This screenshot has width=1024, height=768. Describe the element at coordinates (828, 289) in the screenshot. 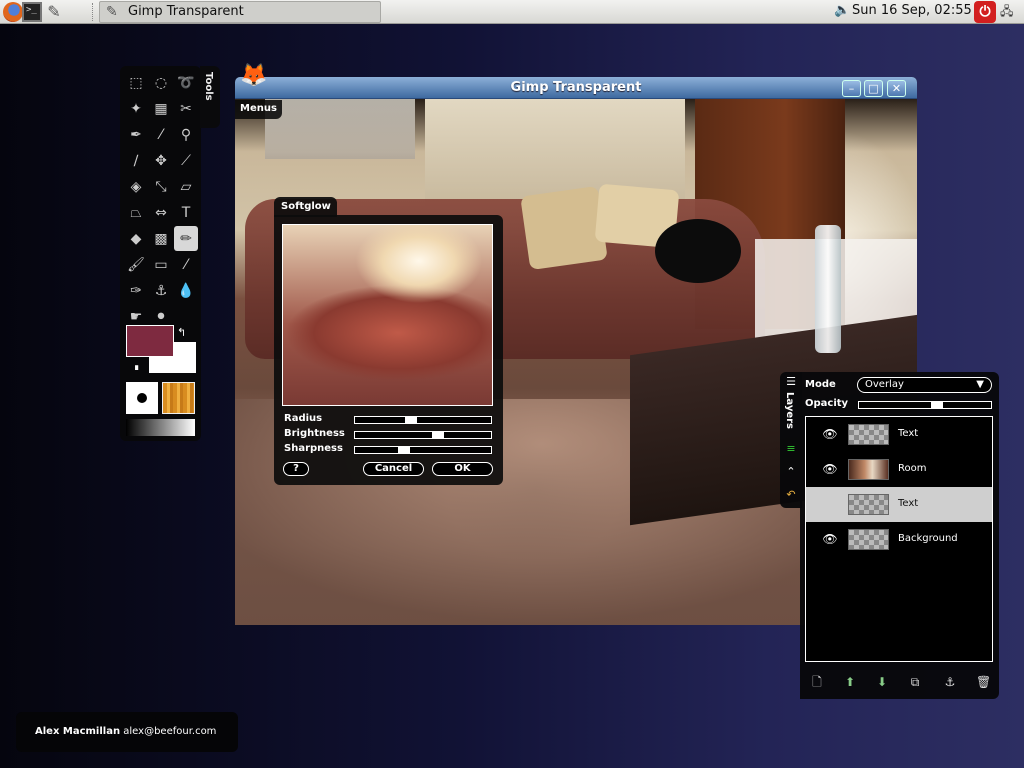

I see `photo-bottle` at that location.